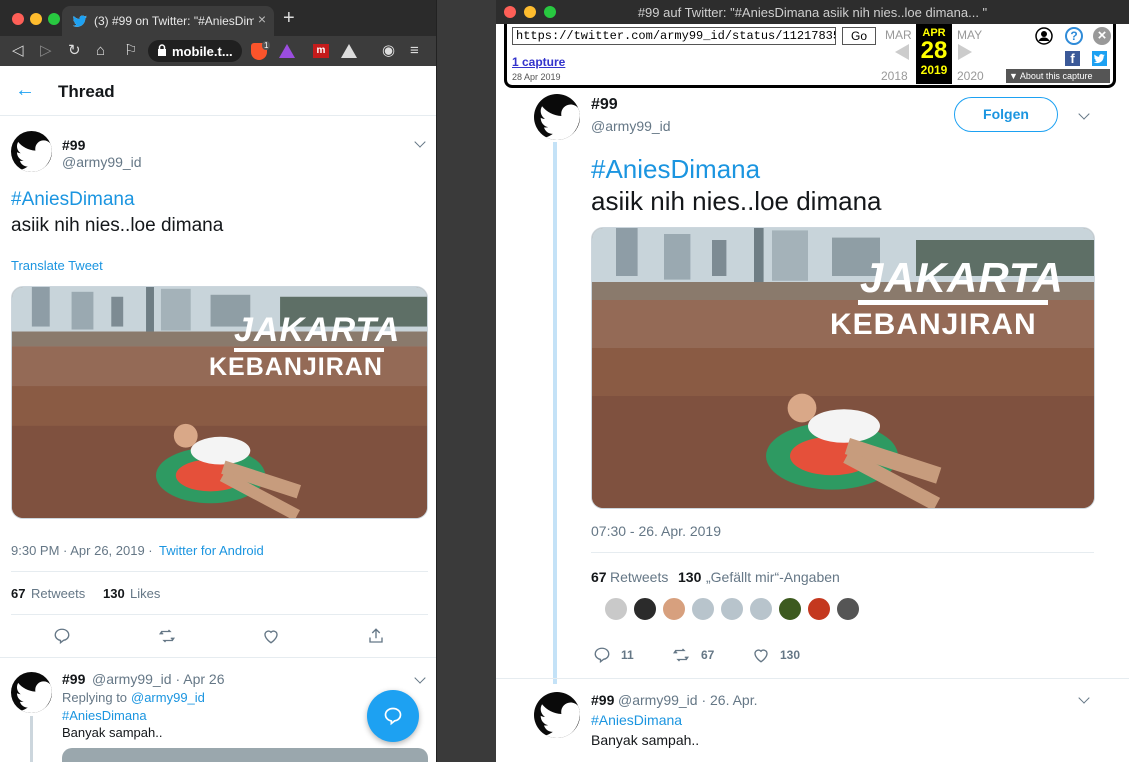  Describe the element at coordinates (321, 51) in the screenshot. I see `extension-m-icon: m` at that location.